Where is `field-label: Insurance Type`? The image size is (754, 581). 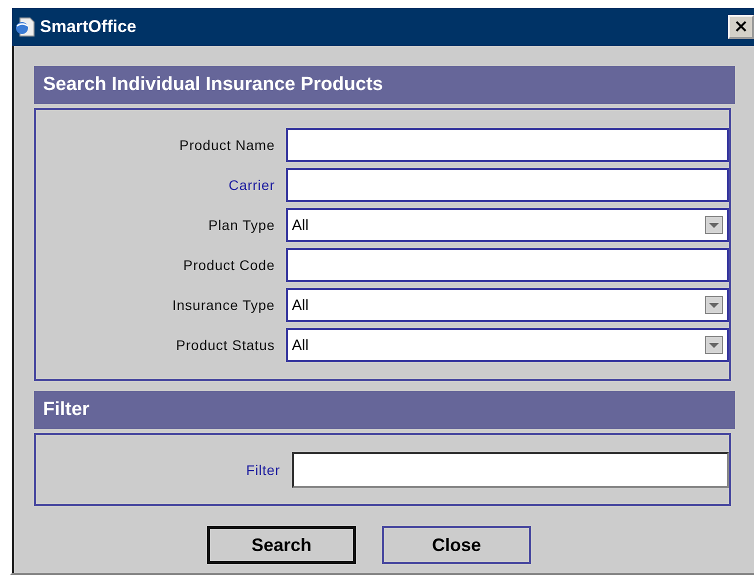 field-label: Insurance Type is located at coordinates (223, 305).